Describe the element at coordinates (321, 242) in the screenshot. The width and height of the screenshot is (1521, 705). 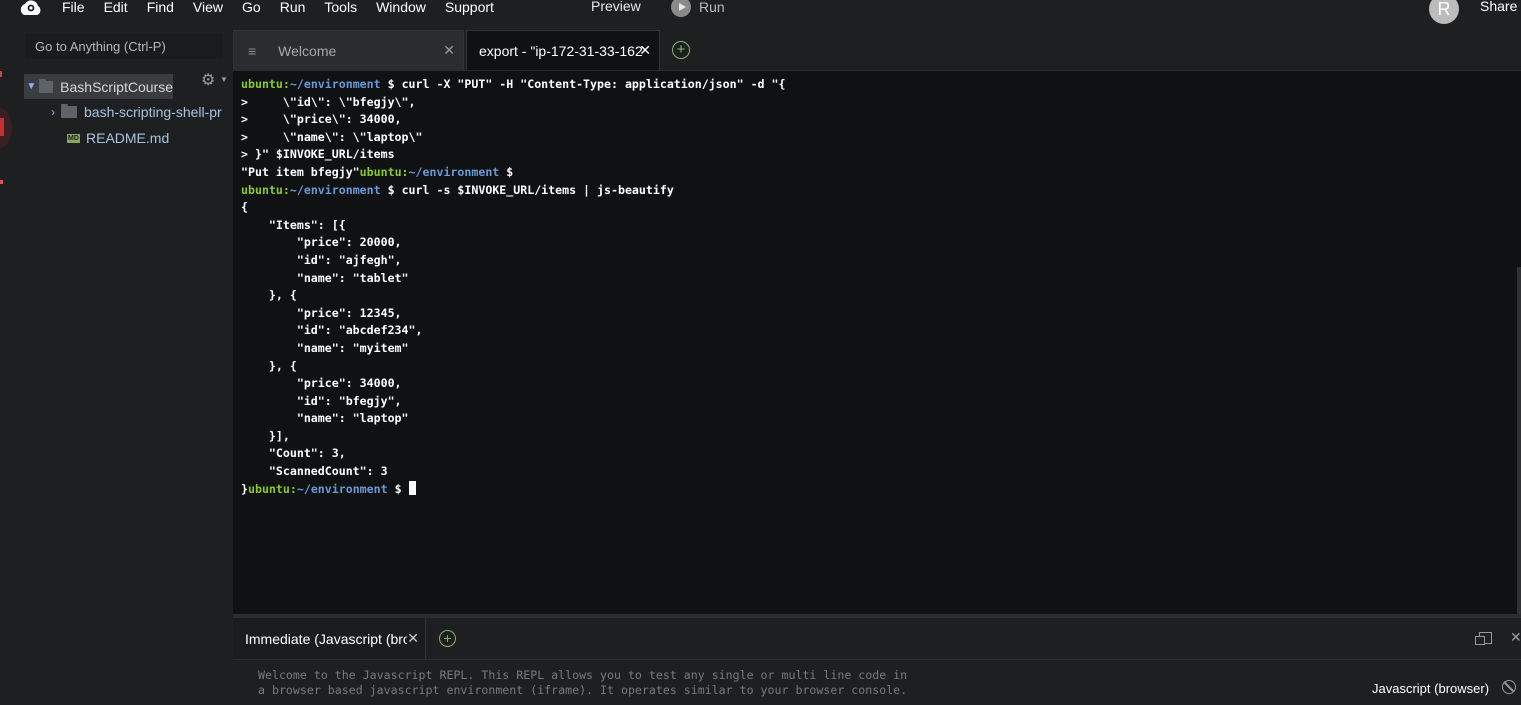
I see `json-line: "price": 20000,` at that location.